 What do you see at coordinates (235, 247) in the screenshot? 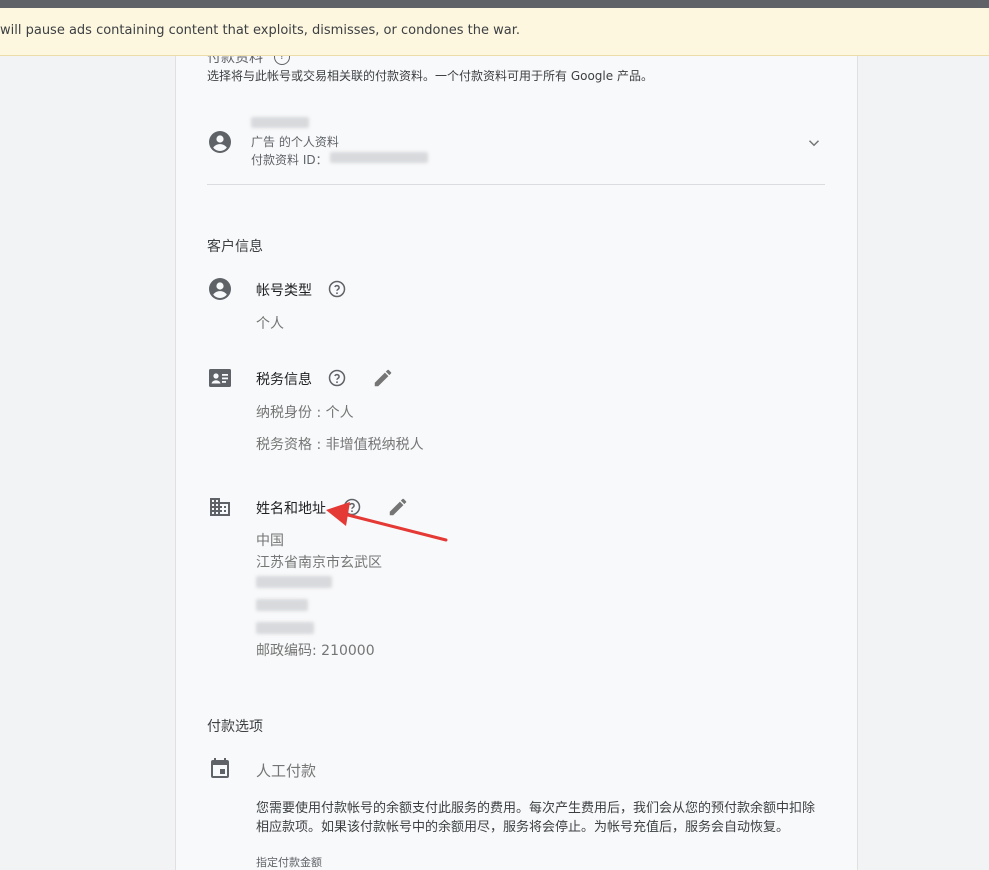
I see `customer-info-title: 客户信息` at bounding box center [235, 247].